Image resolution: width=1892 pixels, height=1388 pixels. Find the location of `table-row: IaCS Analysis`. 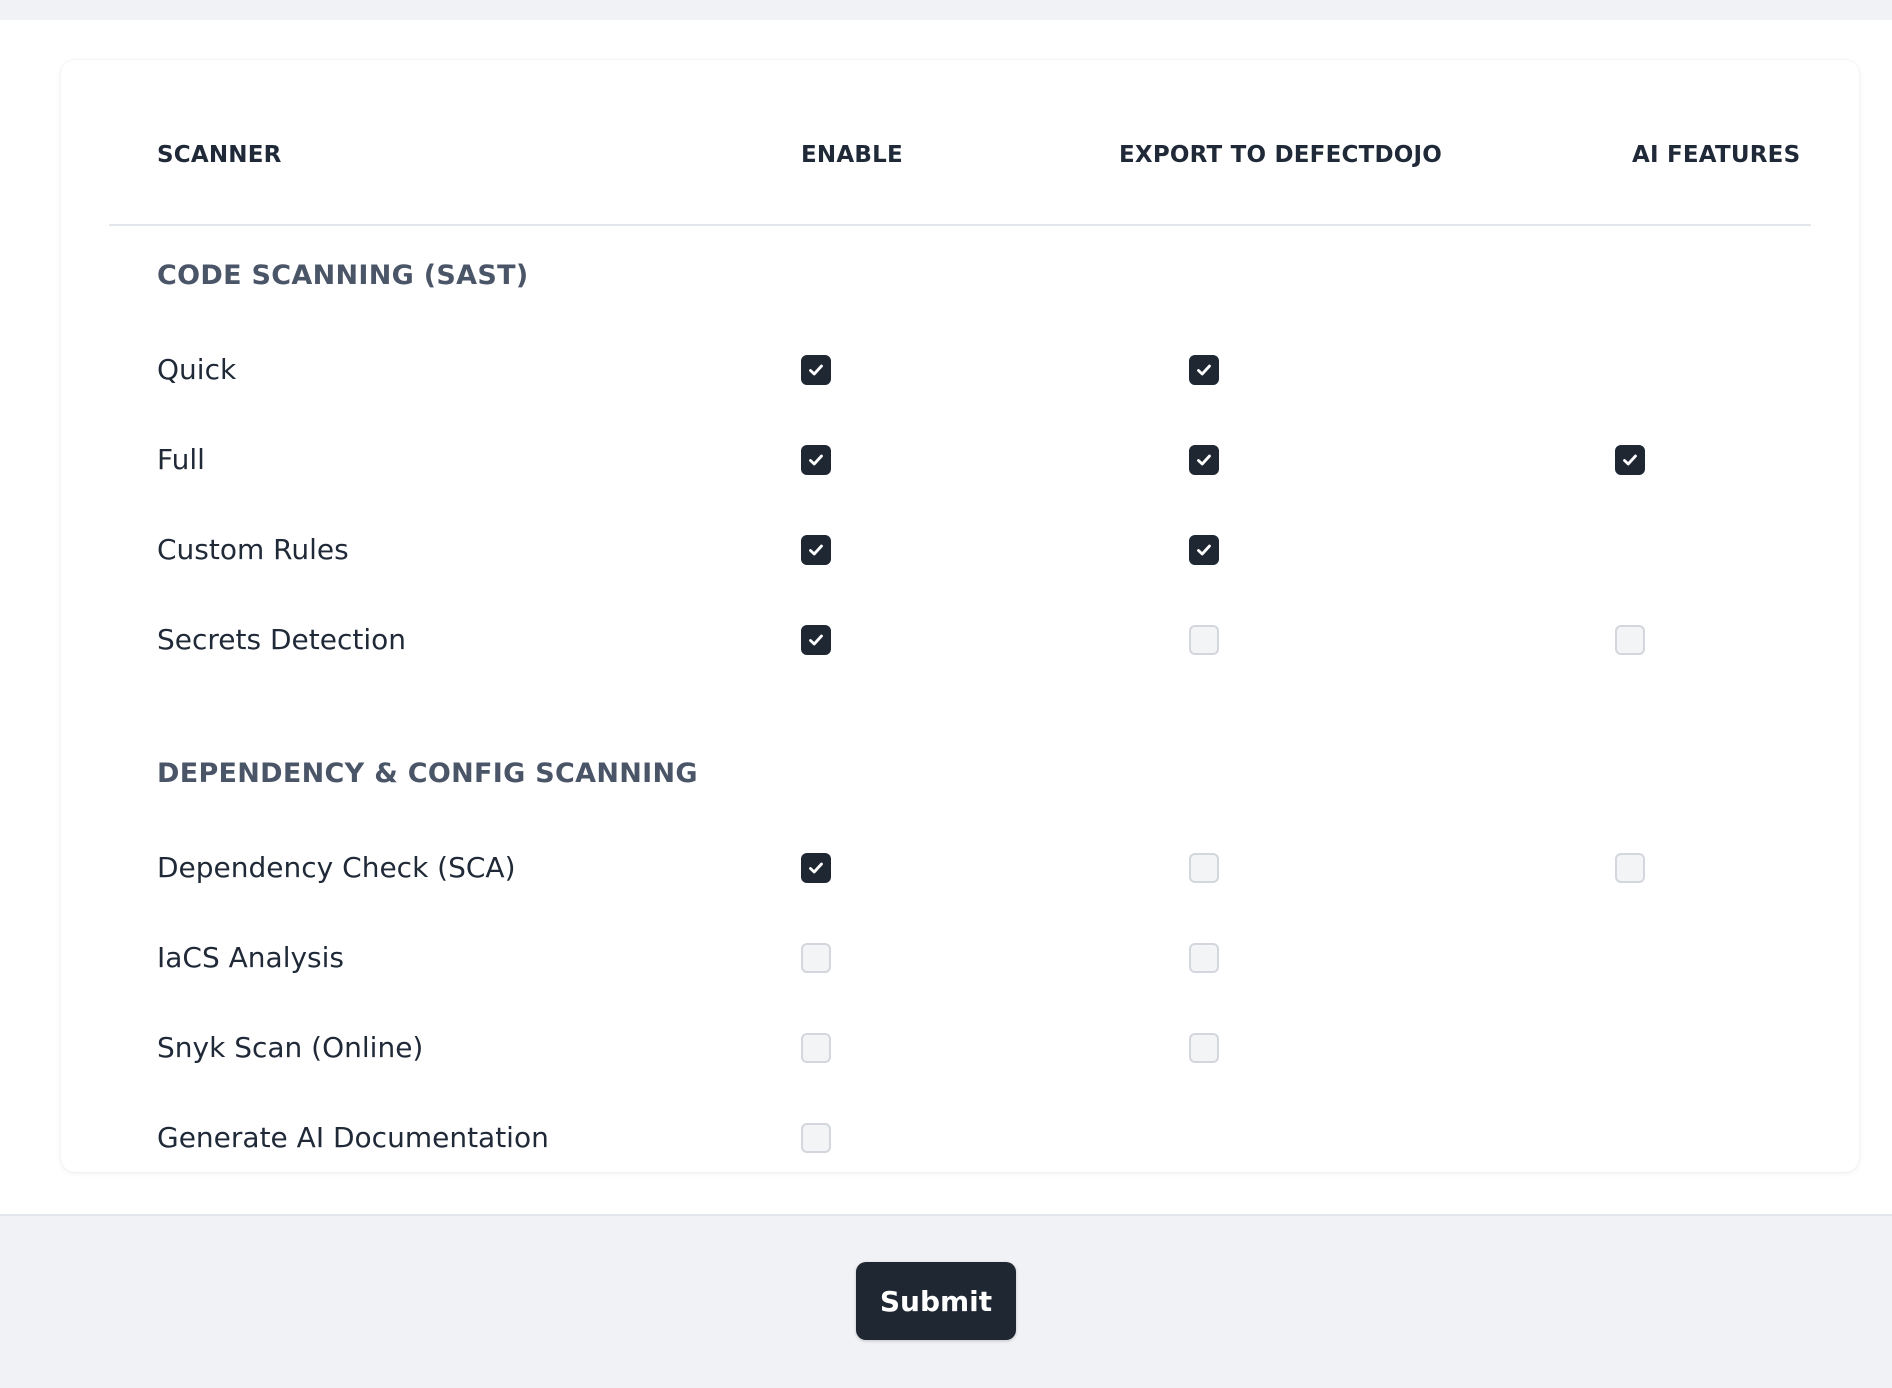

table-row: IaCS Analysis is located at coordinates (977, 958).